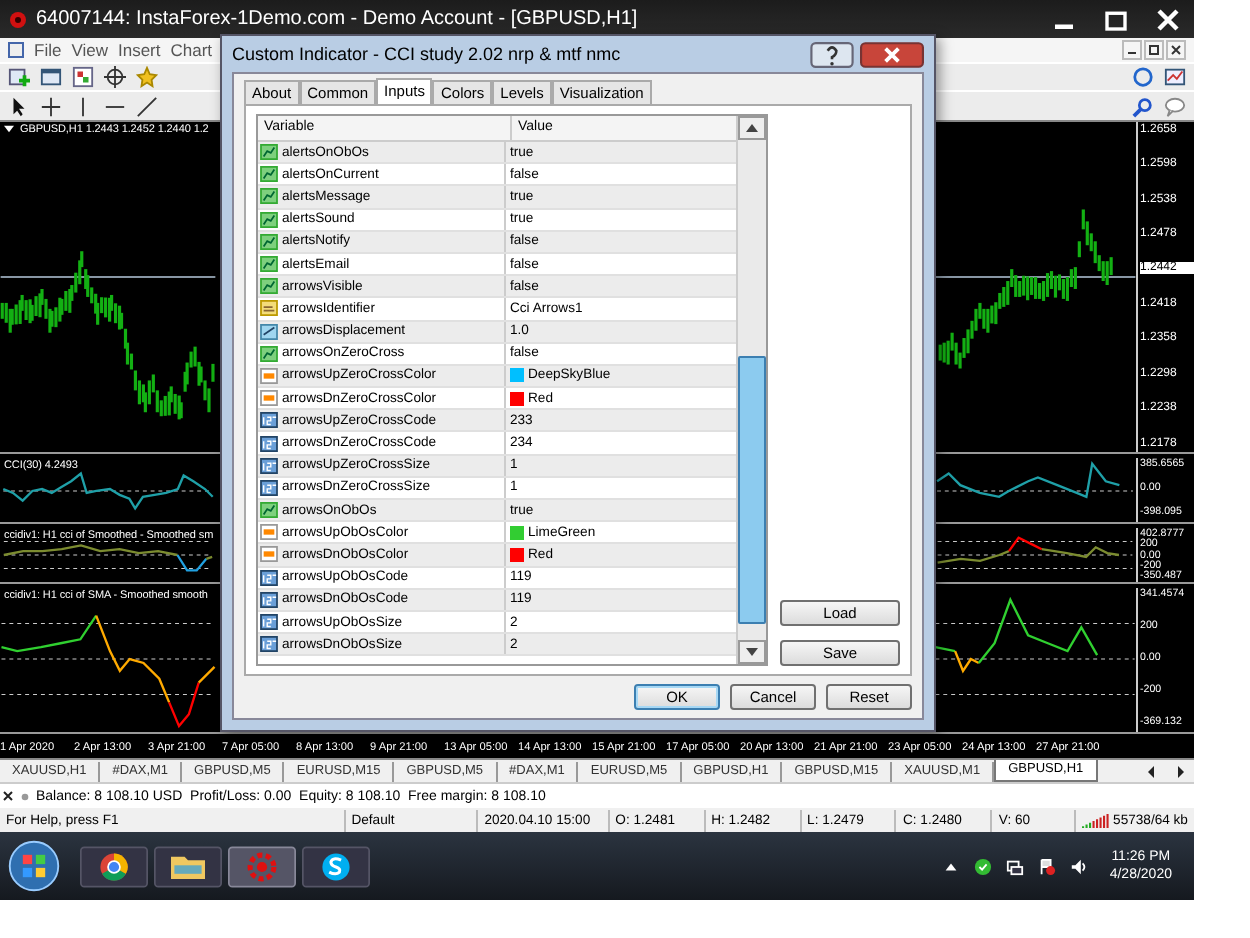 Image resolution: width=1250 pixels, height=938 pixels. Describe the element at coordinates (147, 77) in the screenshot. I see `star-icon` at that location.